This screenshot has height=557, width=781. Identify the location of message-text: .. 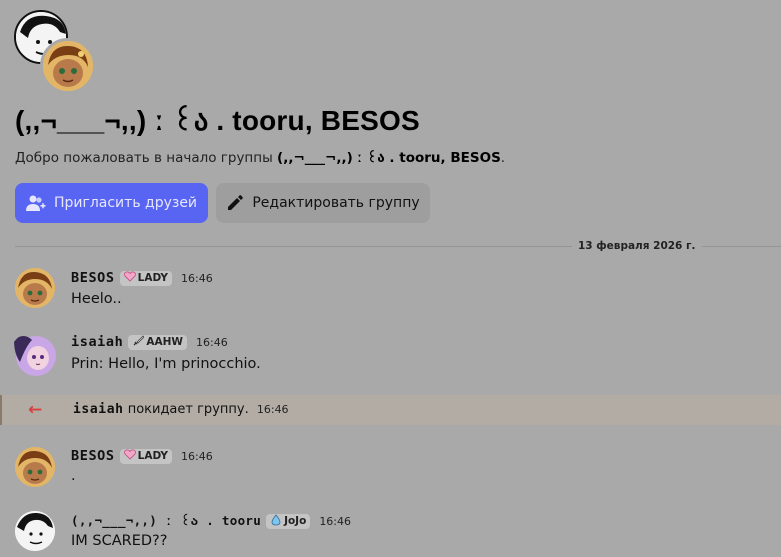
(73, 476).